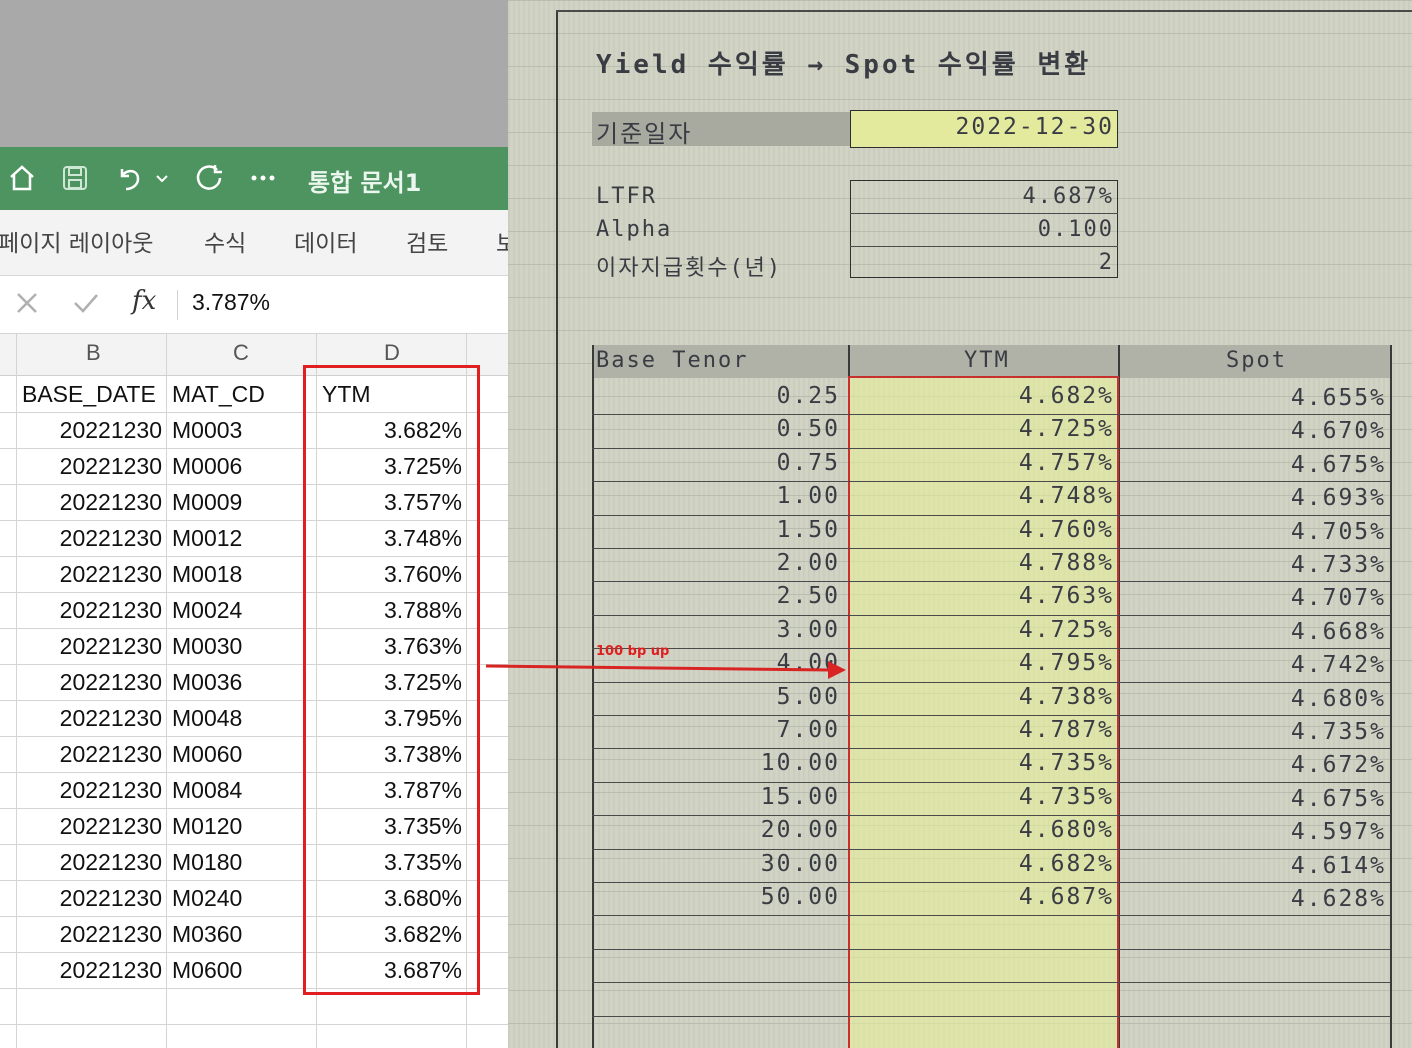  I want to click on ytm-cell: 4.757%, so click(1066, 462).